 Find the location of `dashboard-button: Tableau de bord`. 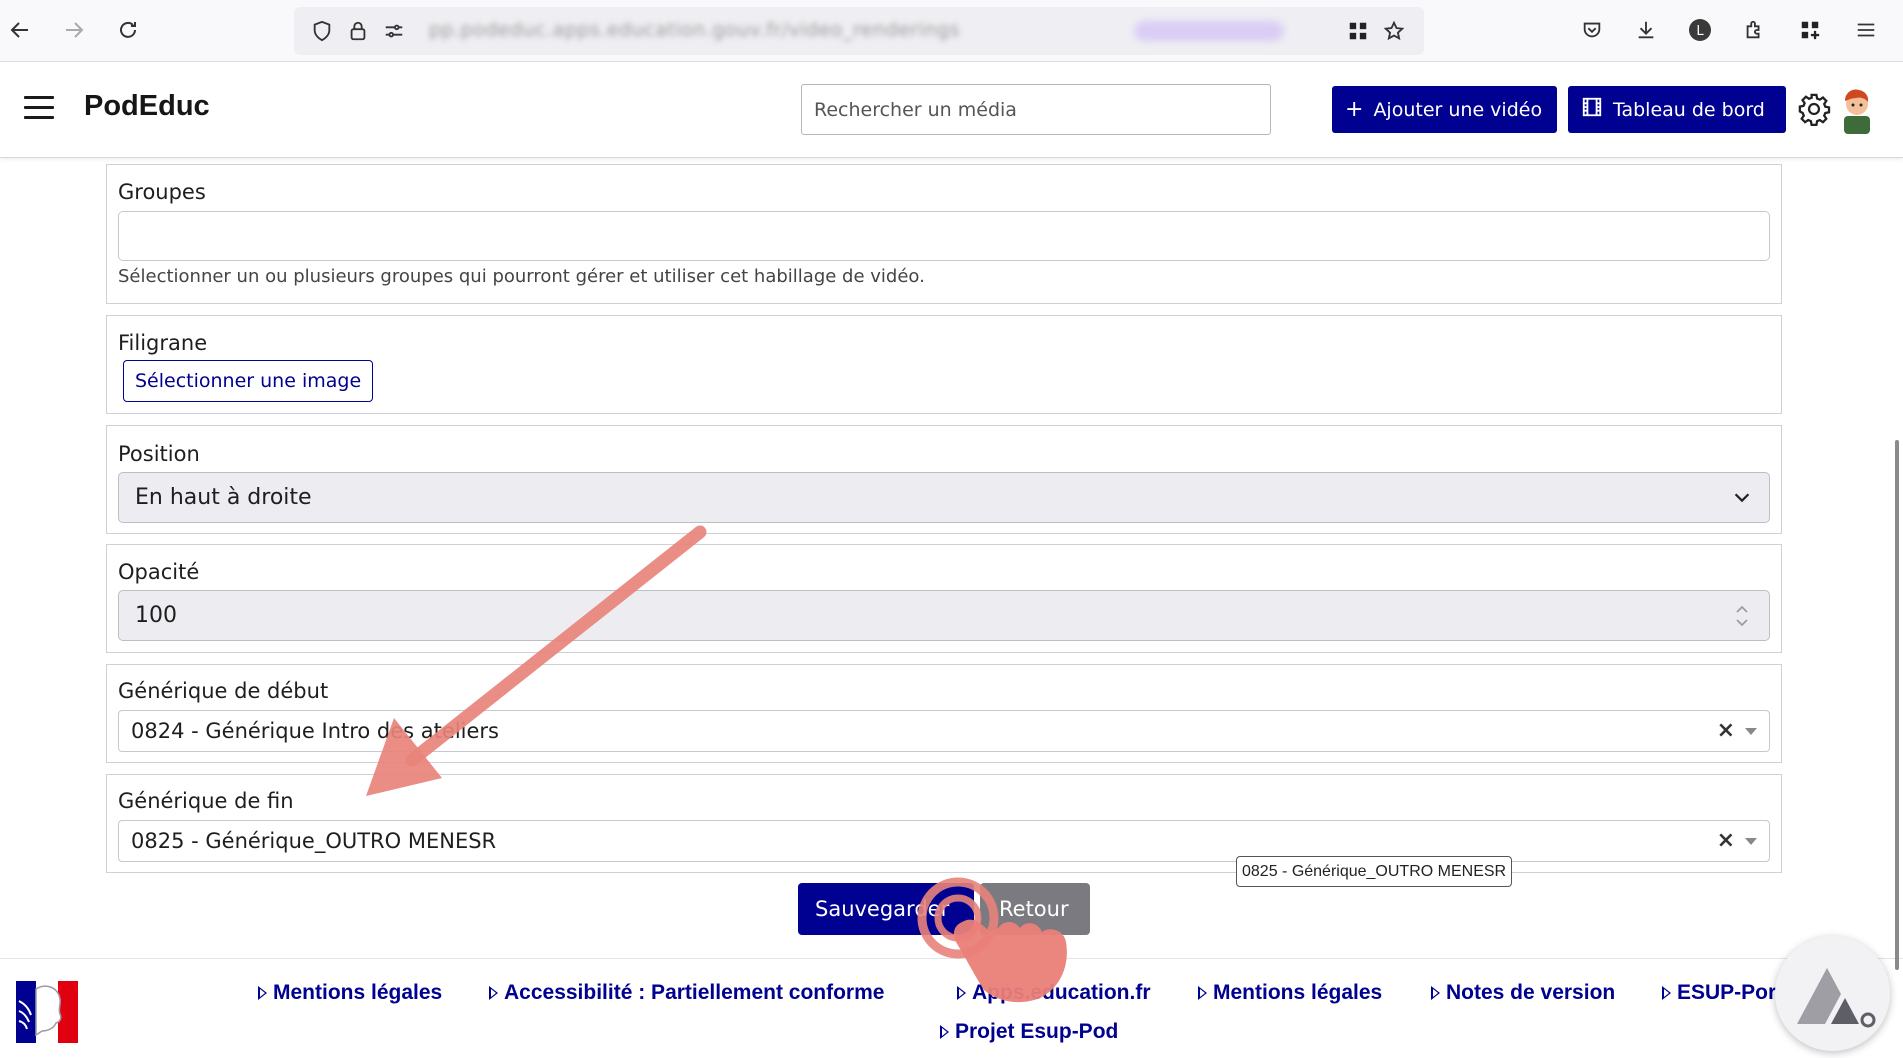

dashboard-button: Tableau de bord is located at coordinates (1677, 109).